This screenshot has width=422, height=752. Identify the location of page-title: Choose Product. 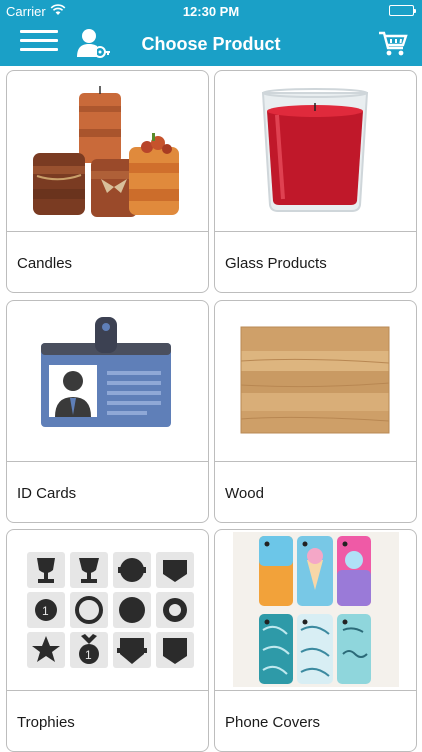
(211, 44).